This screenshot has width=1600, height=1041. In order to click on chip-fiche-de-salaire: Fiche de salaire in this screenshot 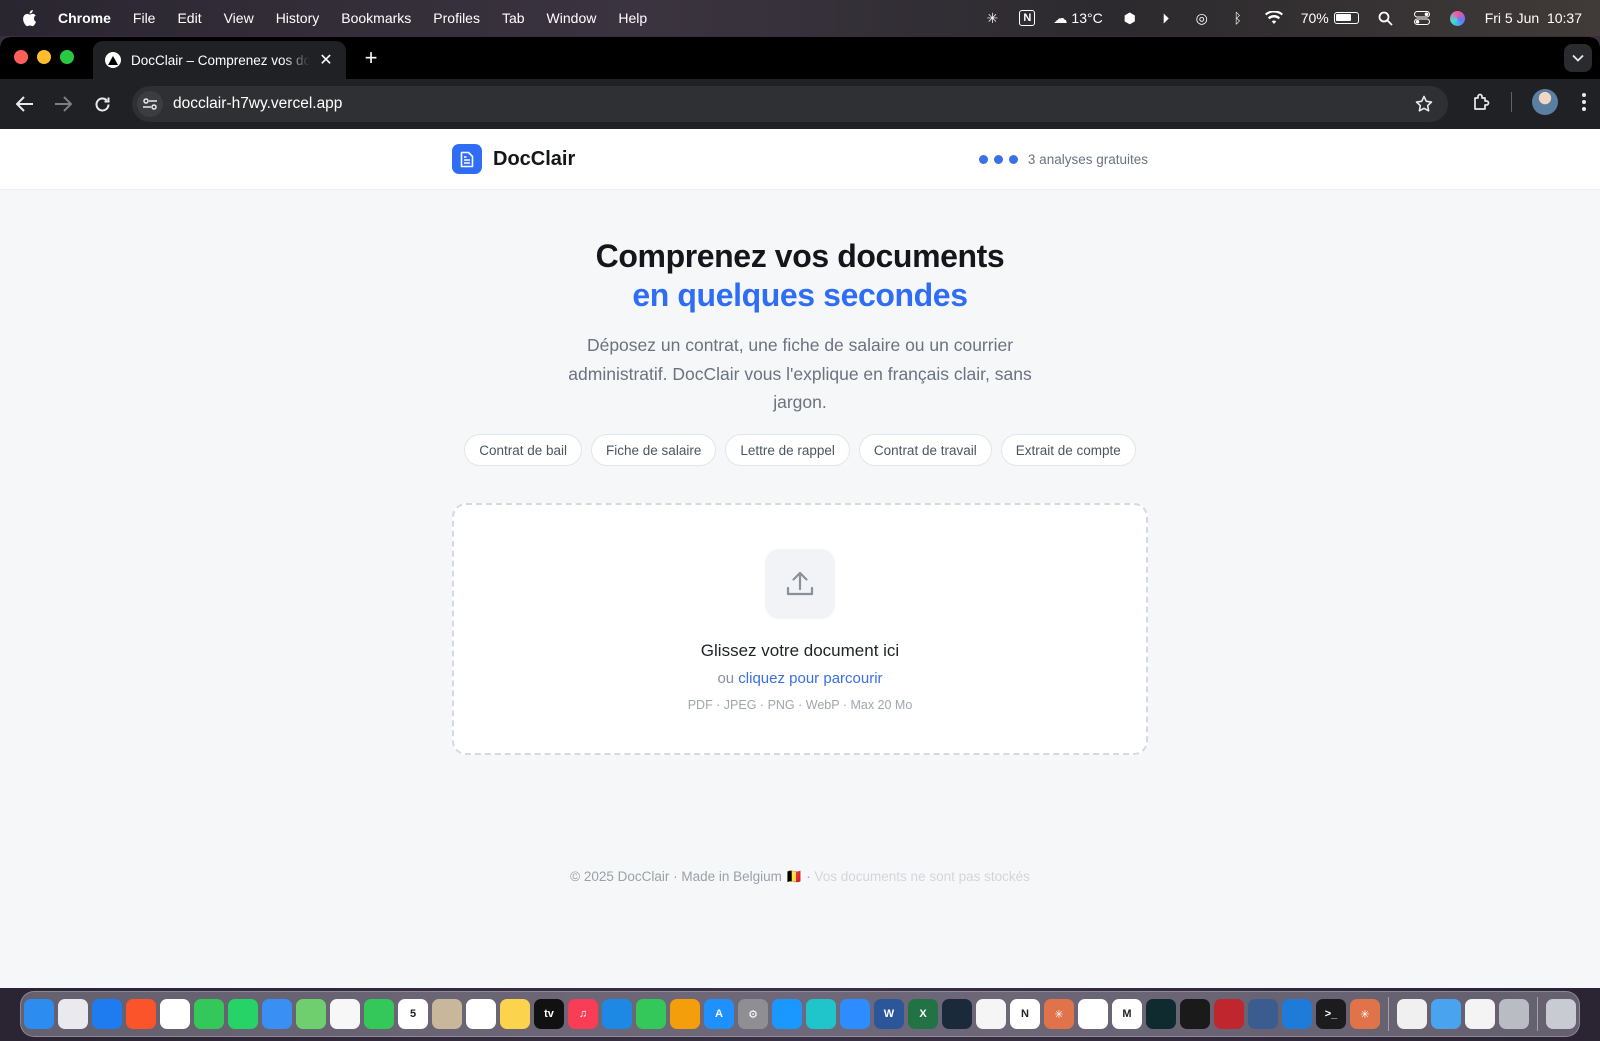, I will do `click(654, 450)`.